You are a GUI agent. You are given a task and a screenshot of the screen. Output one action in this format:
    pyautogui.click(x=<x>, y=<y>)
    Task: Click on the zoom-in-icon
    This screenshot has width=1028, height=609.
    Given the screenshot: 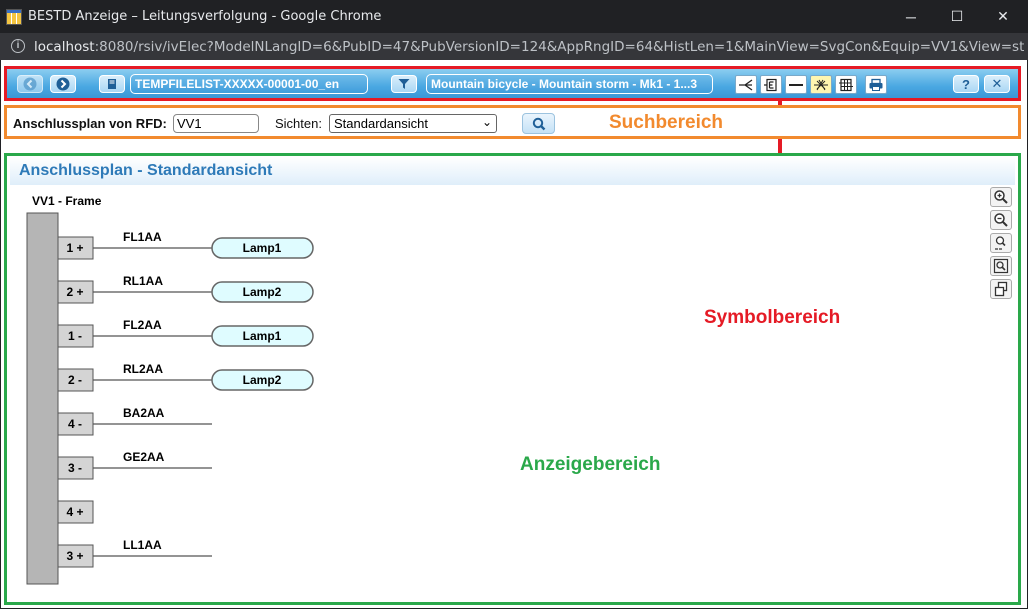 What is the action you would take?
    pyautogui.click(x=1001, y=197)
    